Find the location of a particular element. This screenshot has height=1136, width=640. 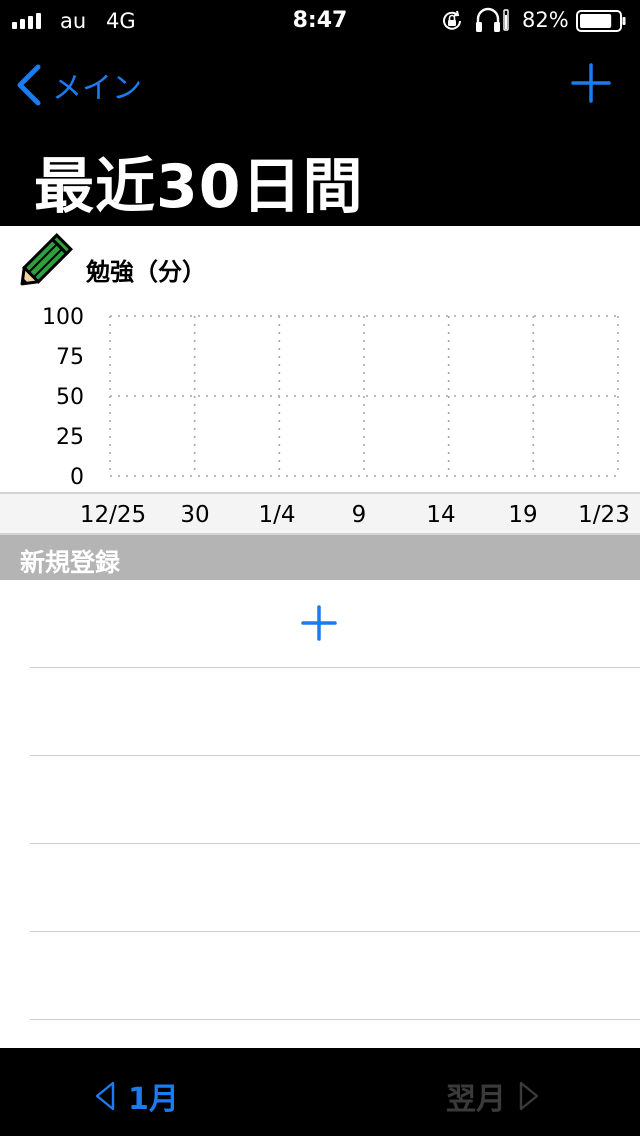

orientation-lock-icon is located at coordinates (452, 20).